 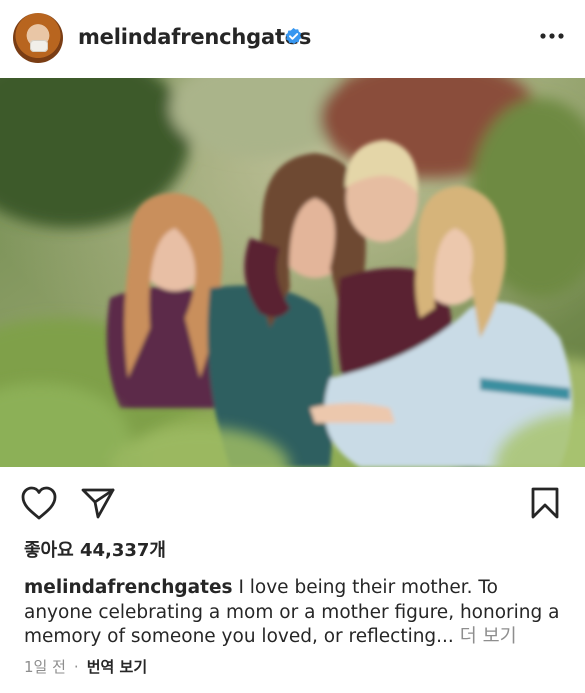 I want to click on post-header: melindafrenchgates, so click(x=292, y=39).